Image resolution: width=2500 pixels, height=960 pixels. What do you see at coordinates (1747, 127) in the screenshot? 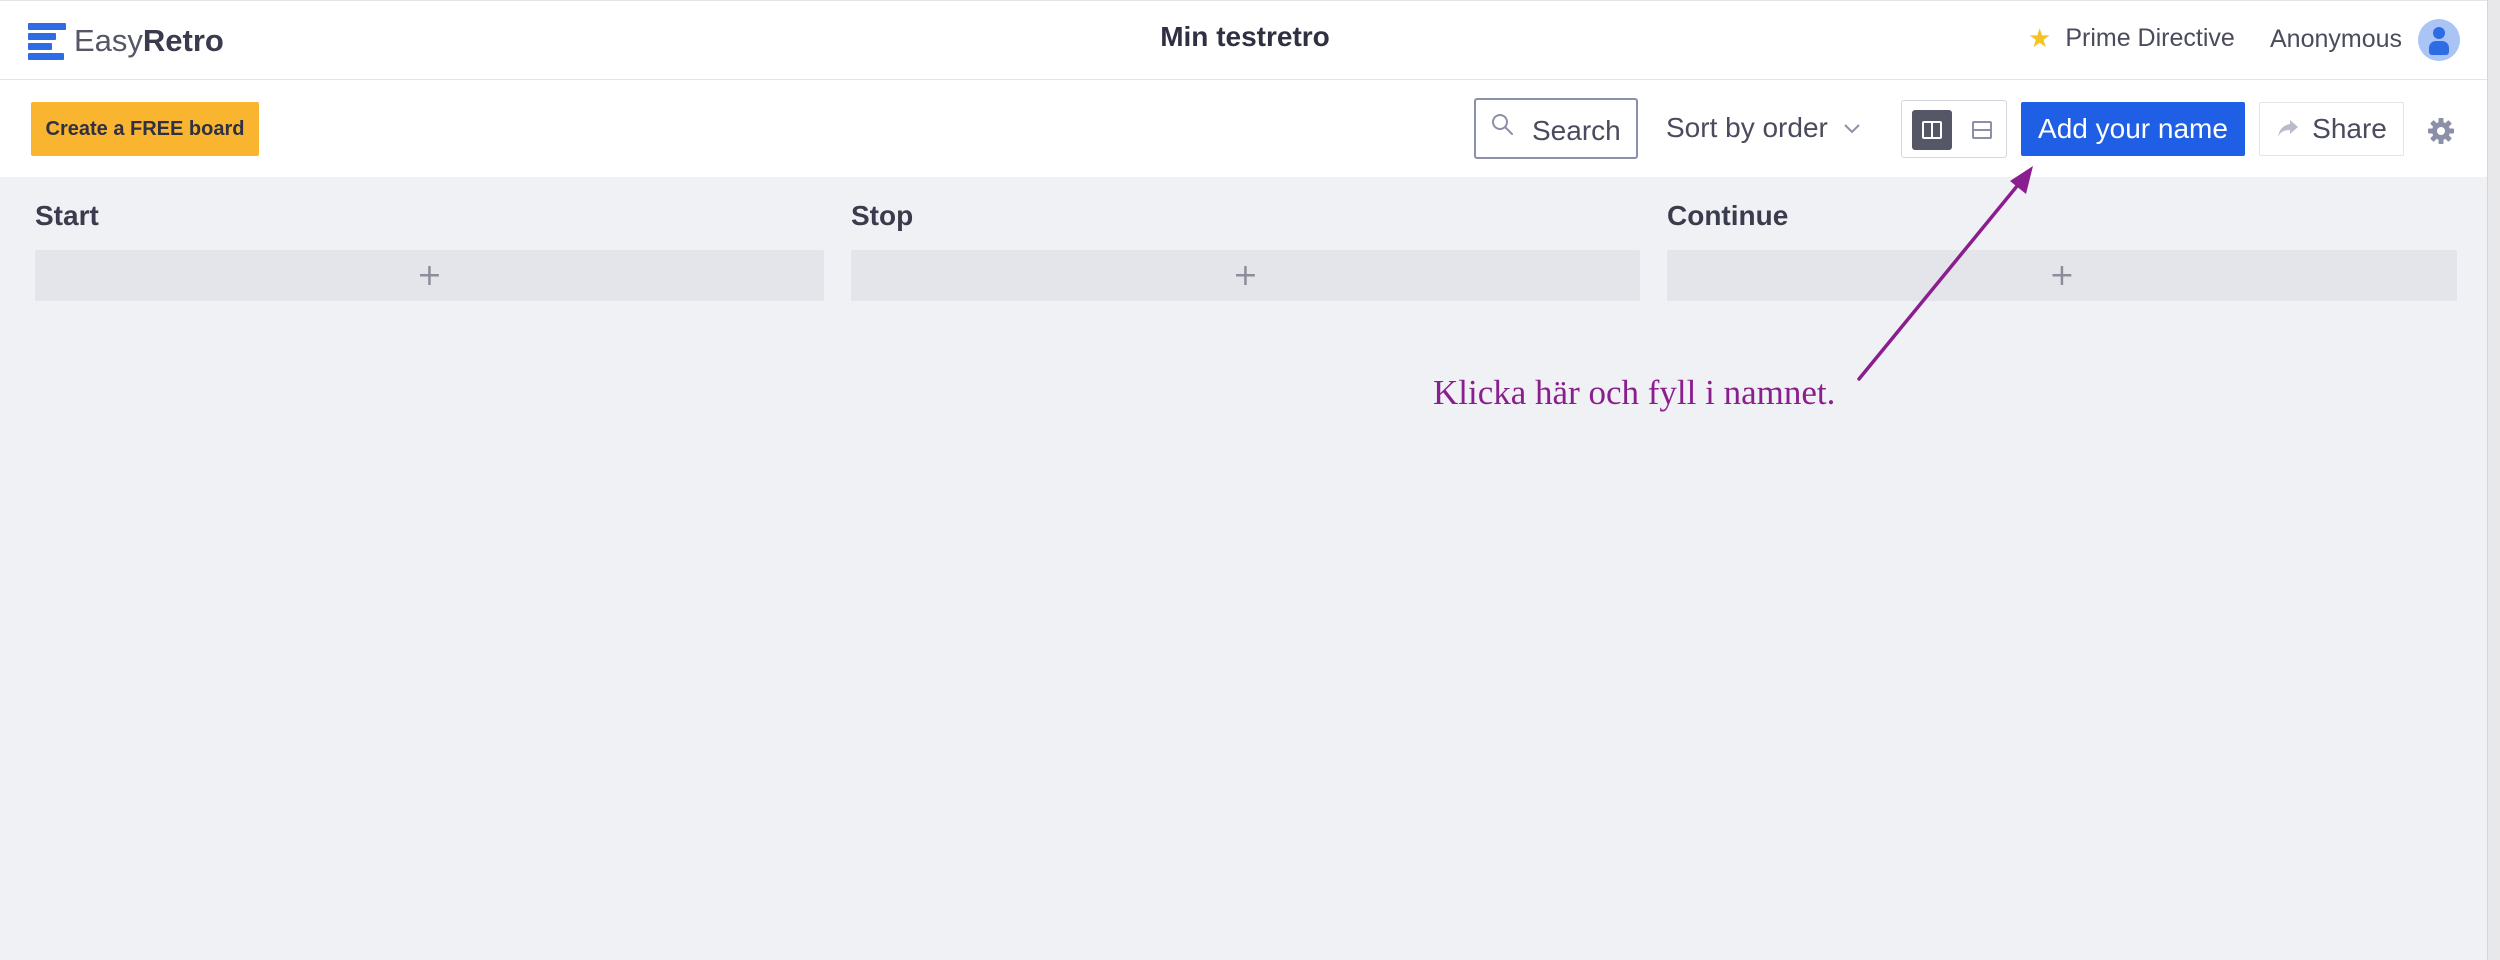
I see `sort-label: Sort by order` at bounding box center [1747, 127].